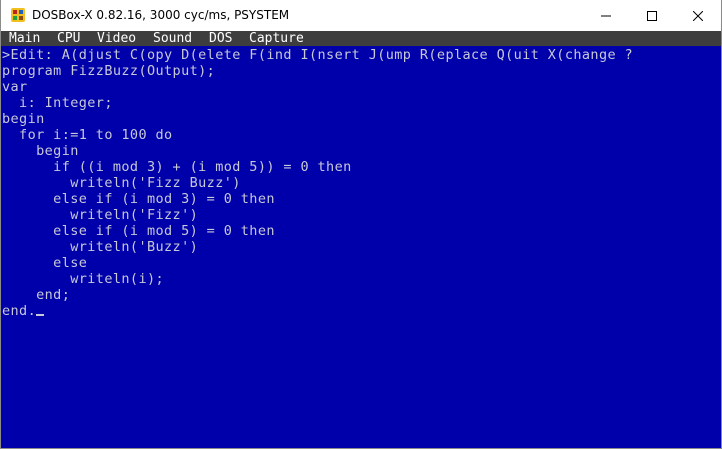 The image size is (722, 449). I want to click on menu-sound: Sound, so click(172, 38).